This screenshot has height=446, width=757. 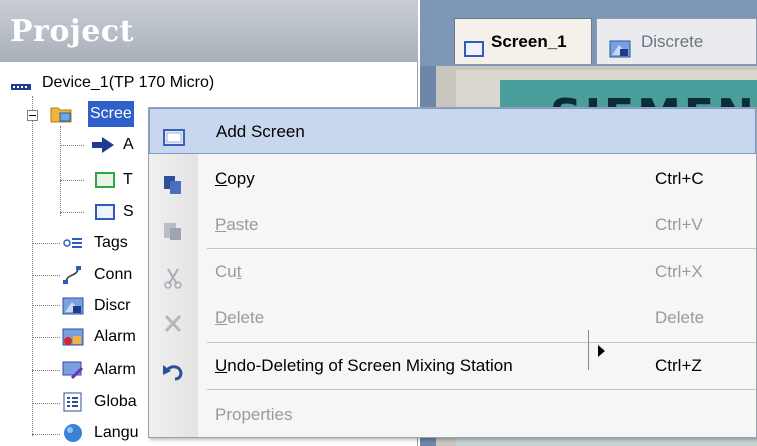 What do you see at coordinates (452, 415) in the screenshot?
I see `menu-item-properties: Properties` at bounding box center [452, 415].